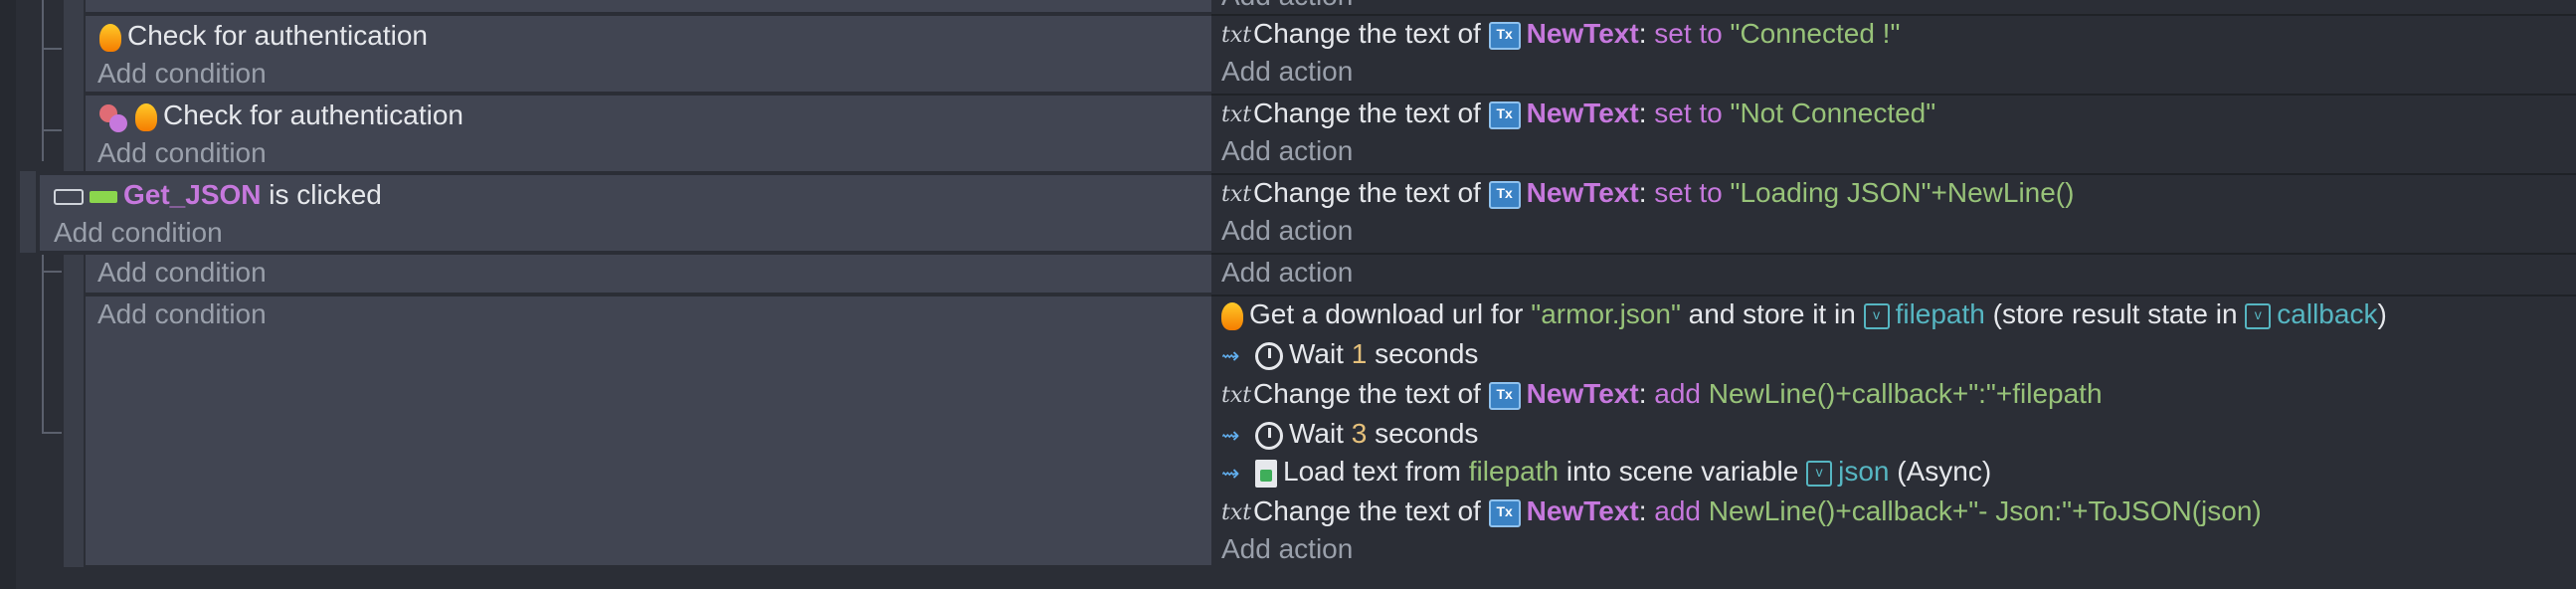 This screenshot has height=589, width=2576. Describe the element at coordinates (648, 6) in the screenshot. I see `row0-condition-bg` at that location.